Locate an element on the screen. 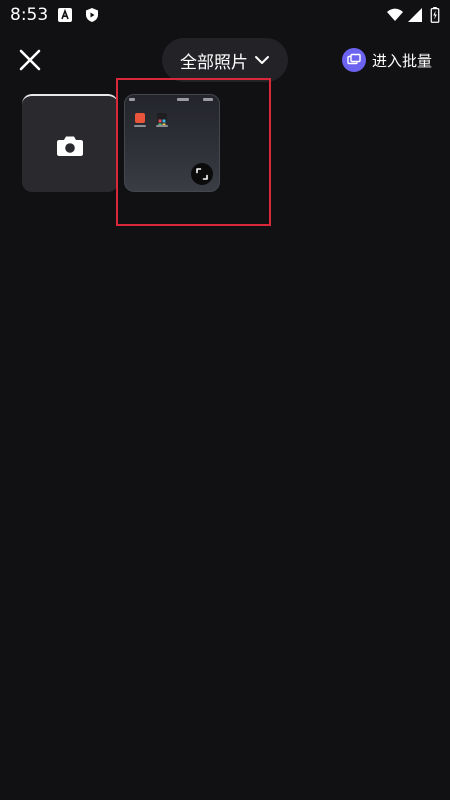 The width and height of the screenshot is (450, 800). album-selector-label: 全部照片 is located at coordinates (214, 62).